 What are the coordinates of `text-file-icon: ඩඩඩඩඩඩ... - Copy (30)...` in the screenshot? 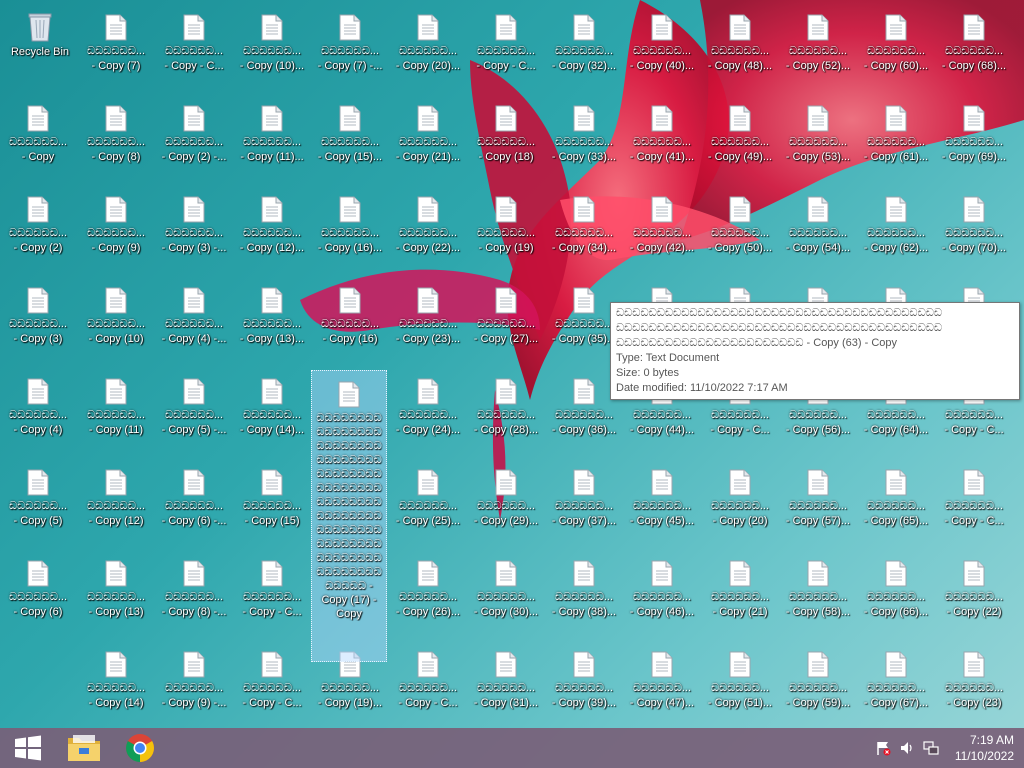 It's located at (506, 593).